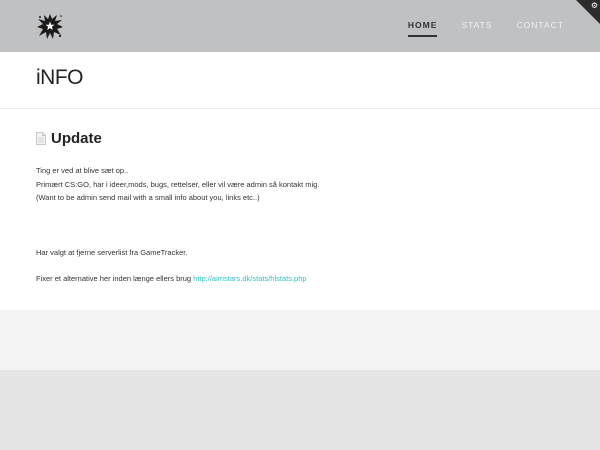 The height and width of the screenshot is (450, 600). What do you see at coordinates (300, 340) in the screenshot?
I see `footer-band-light` at bounding box center [300, 340].